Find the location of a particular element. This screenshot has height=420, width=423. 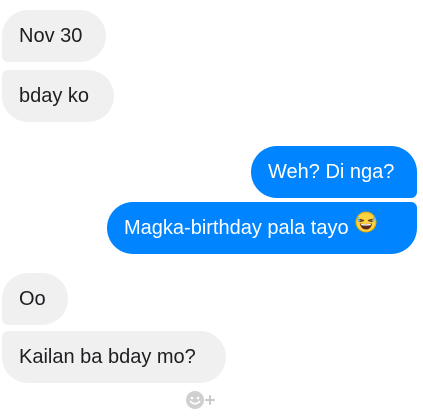

incoming-message-bubble: Oo is located at coordinates (35, 299).